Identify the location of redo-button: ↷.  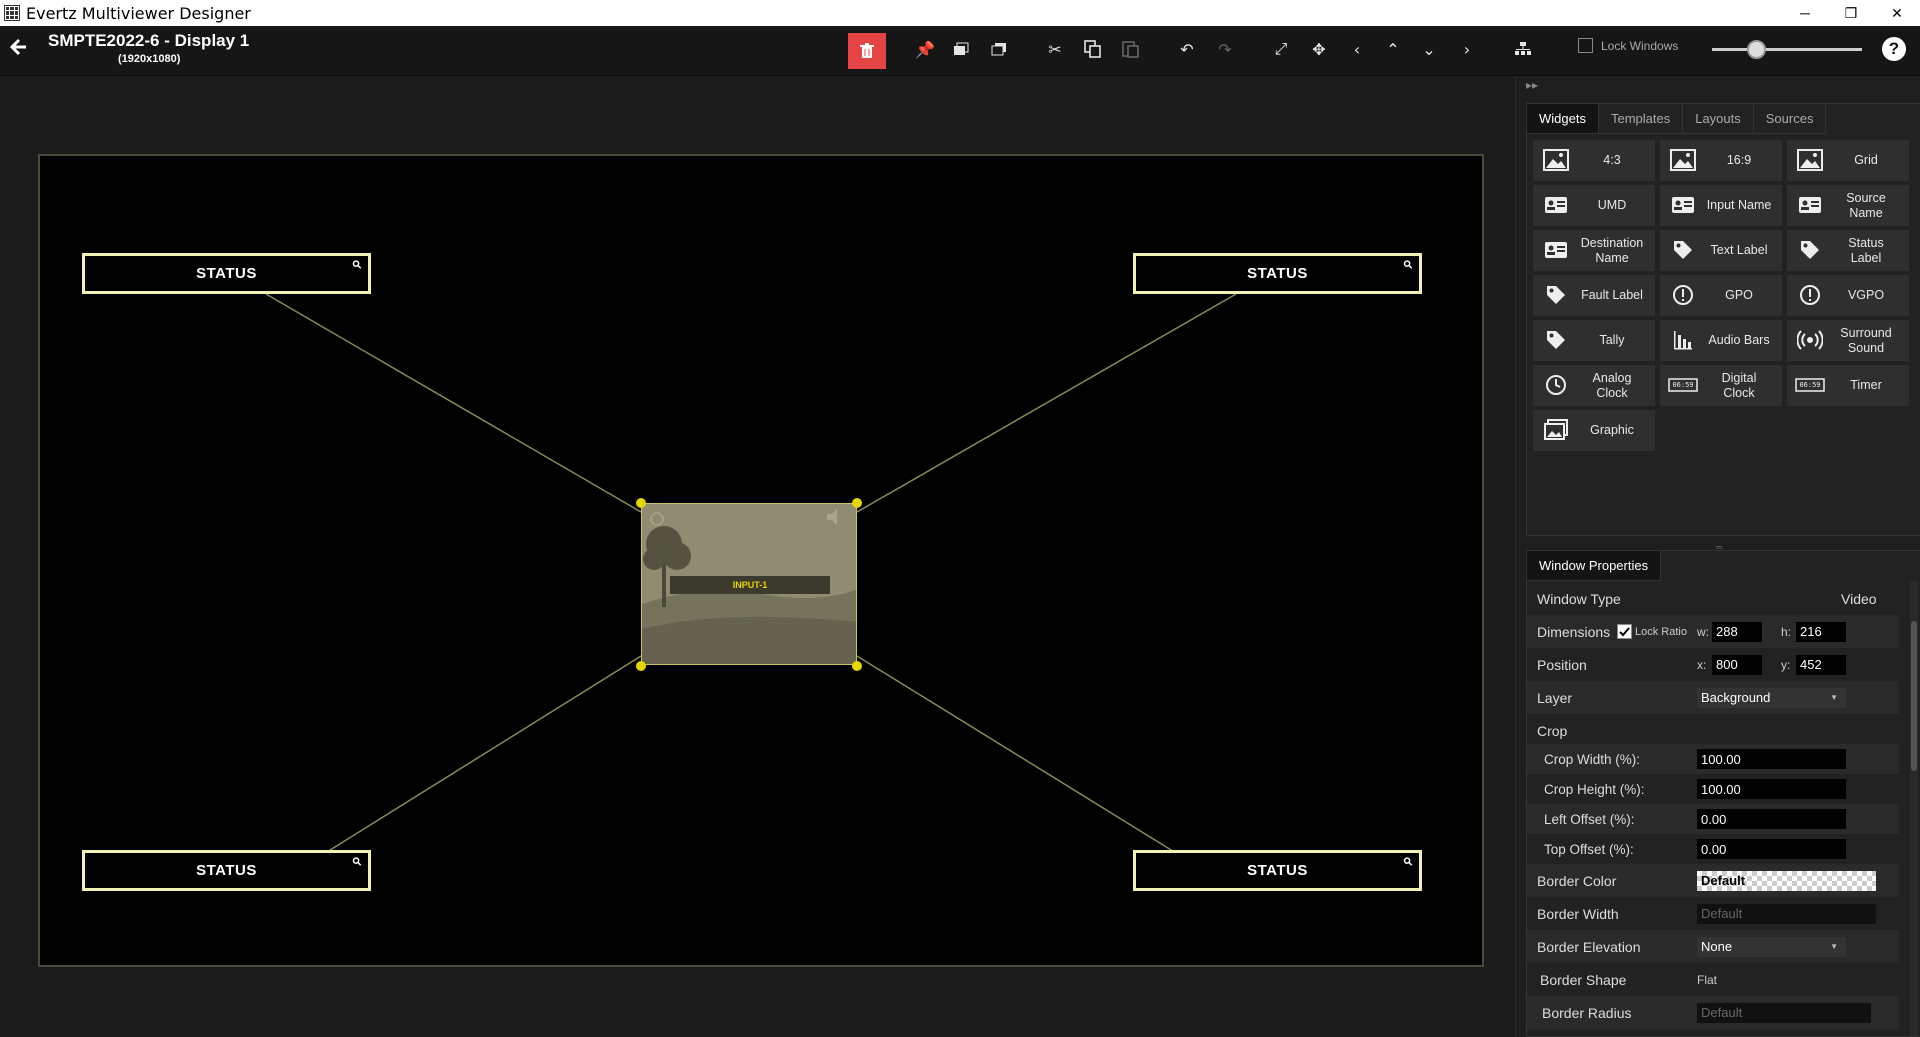
(1225, 49).